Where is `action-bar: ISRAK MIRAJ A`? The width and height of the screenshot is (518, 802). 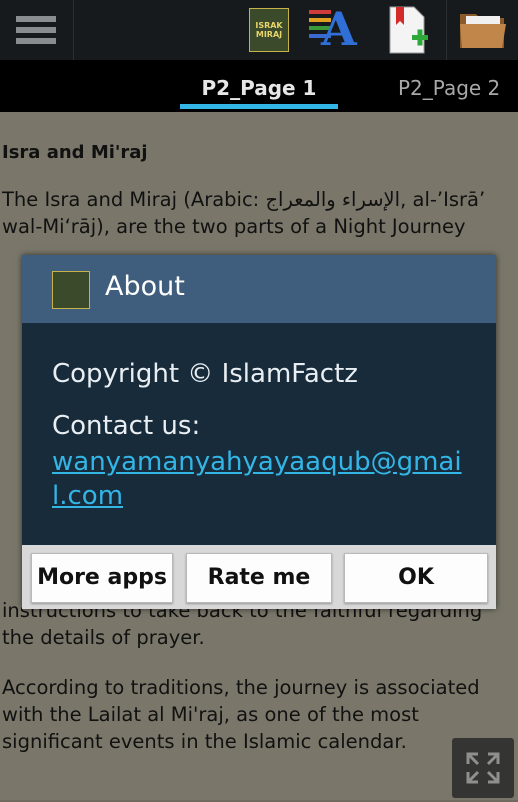
action-bar: ISRAK MIRAJ A is located at coordinates (259, 30).